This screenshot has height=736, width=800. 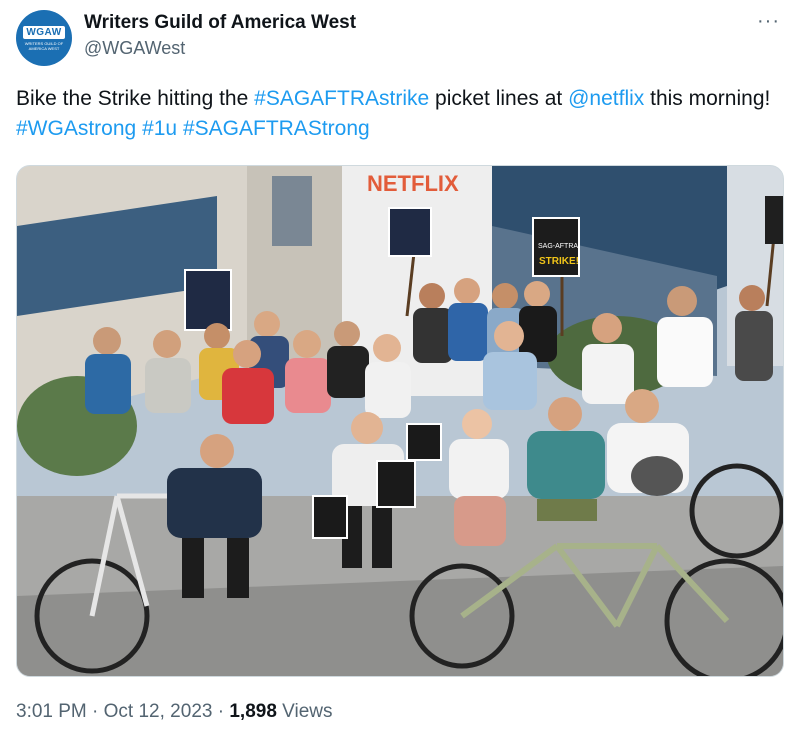 What do you see at coordinates (307, 711) in the screenshot?
I see `views-label: Views` at bounding box center [307, 711].